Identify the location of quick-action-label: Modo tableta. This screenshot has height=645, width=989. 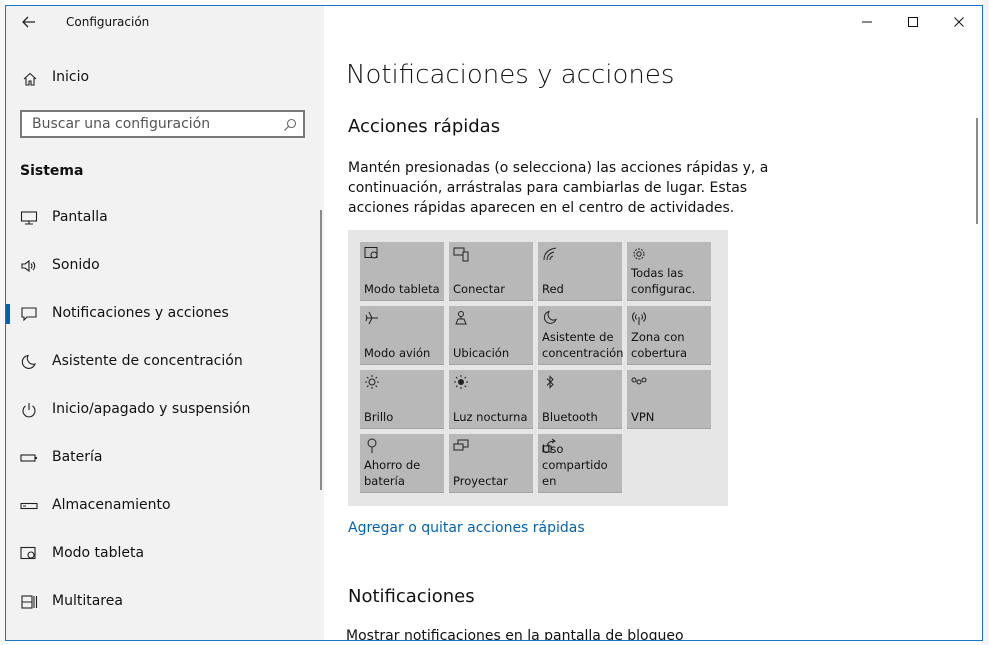
(402, 289).